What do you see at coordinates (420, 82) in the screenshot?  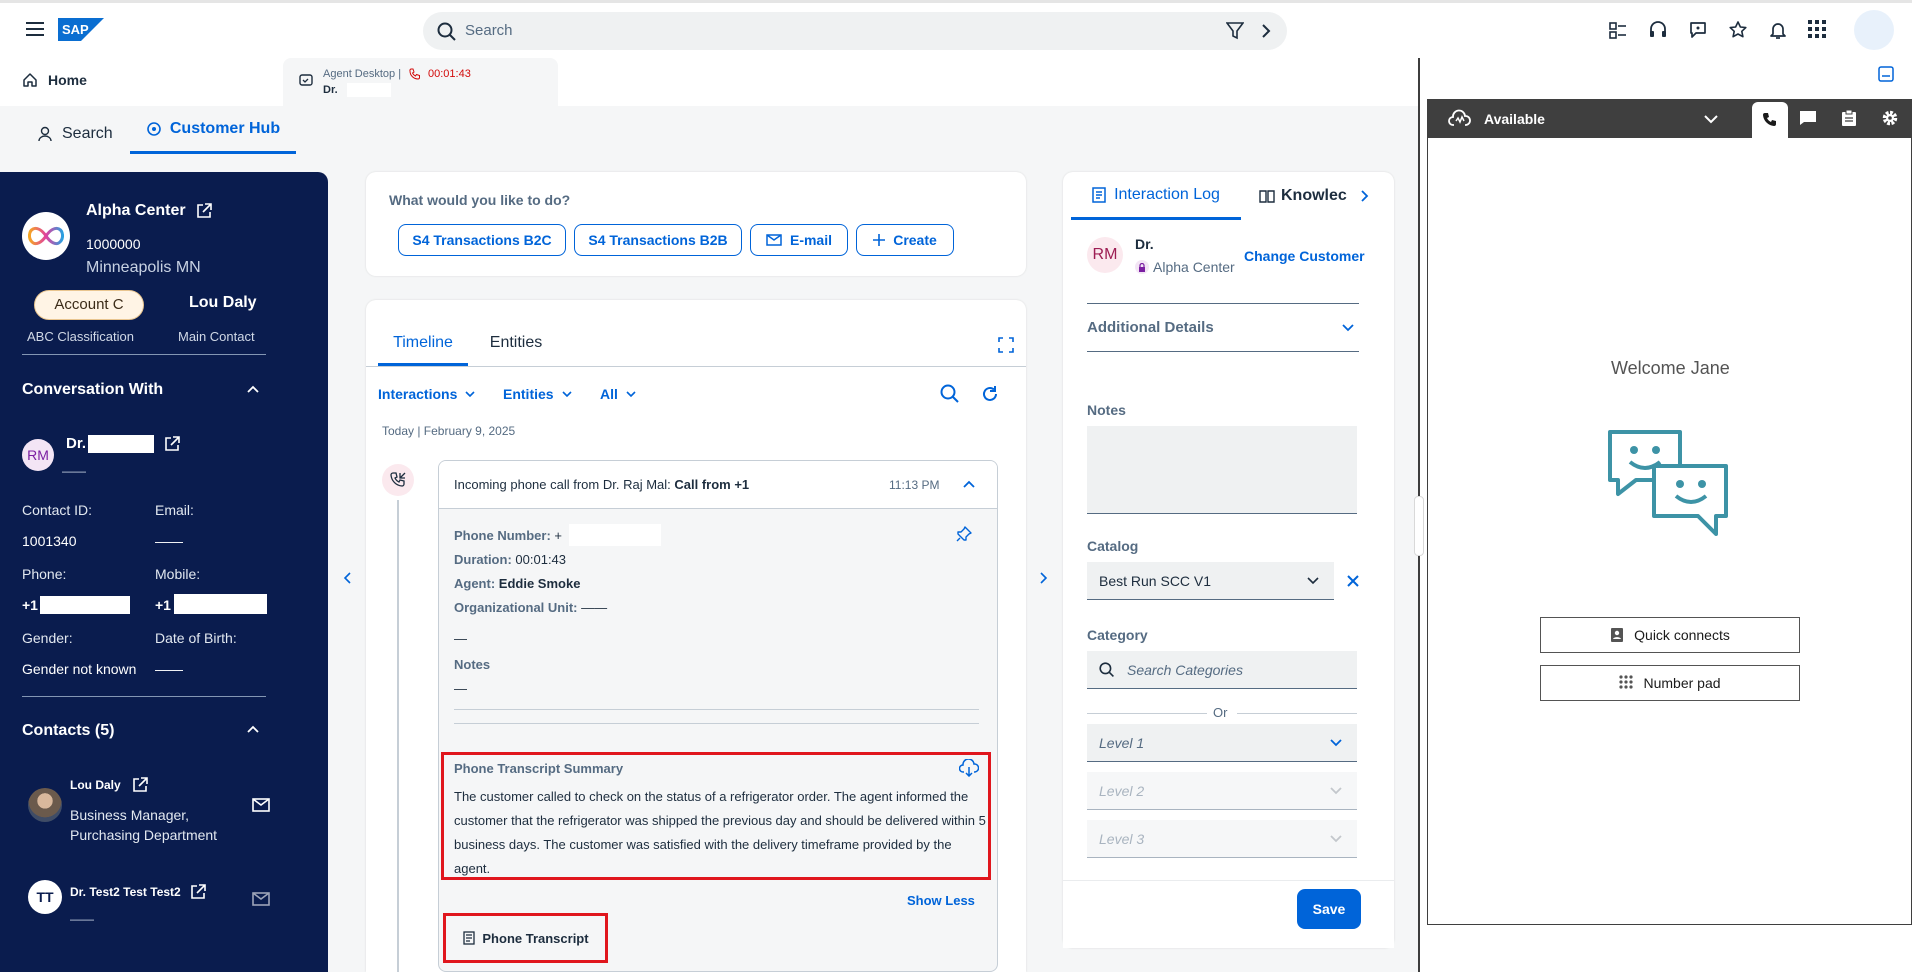 I see `tab-agent-desktop: Agent Desktop | 00:01:43 Dr.` at bounding box center [420, 82].